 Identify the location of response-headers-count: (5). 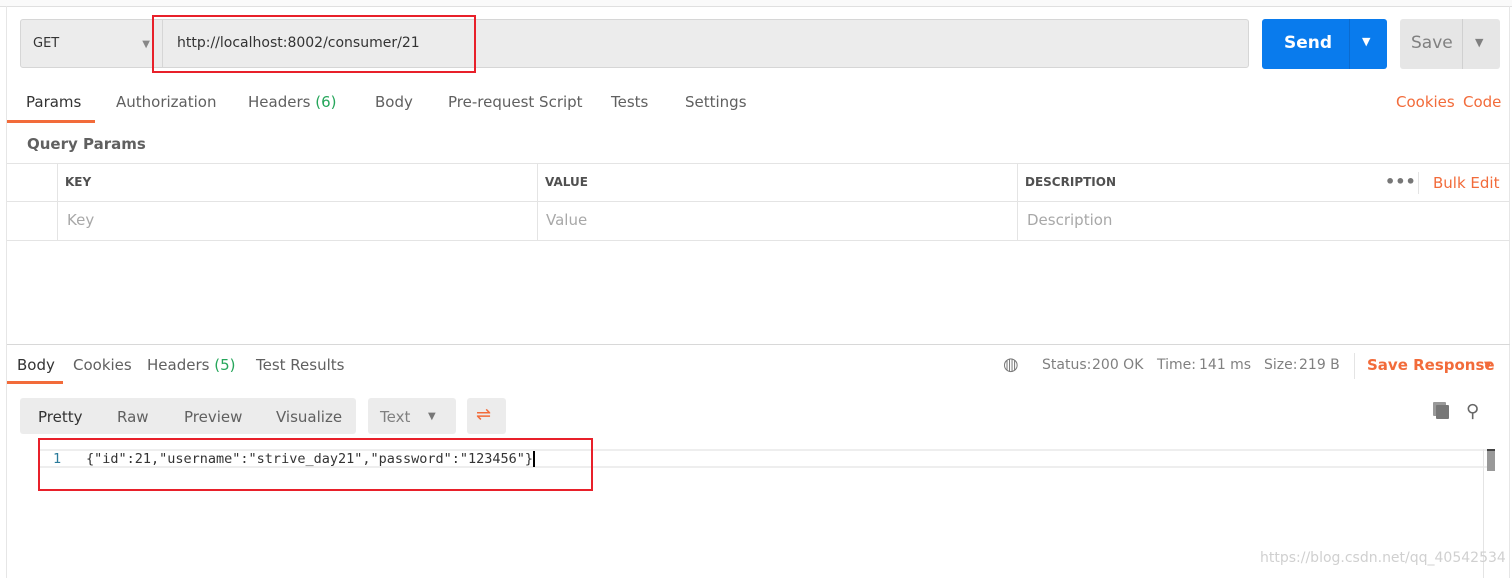
(225, 365).